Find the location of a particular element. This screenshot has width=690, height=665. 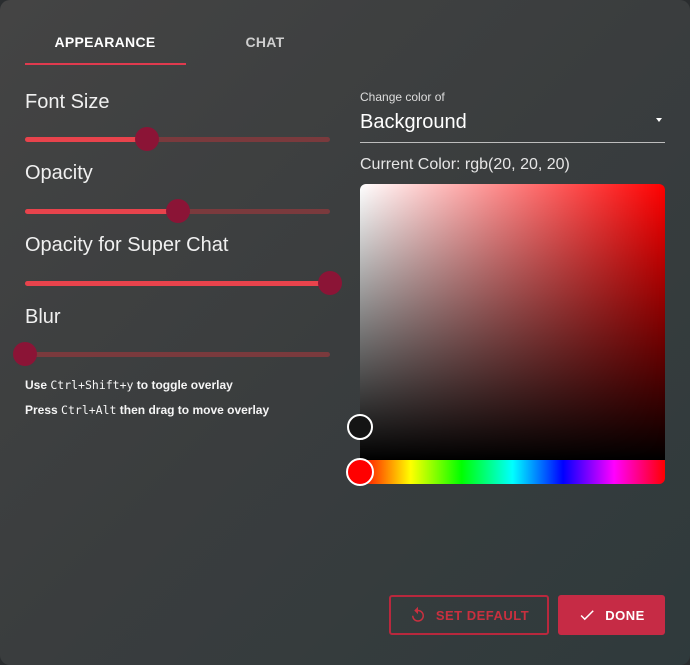

caret-down-icon is located at coordinates (659, 120).